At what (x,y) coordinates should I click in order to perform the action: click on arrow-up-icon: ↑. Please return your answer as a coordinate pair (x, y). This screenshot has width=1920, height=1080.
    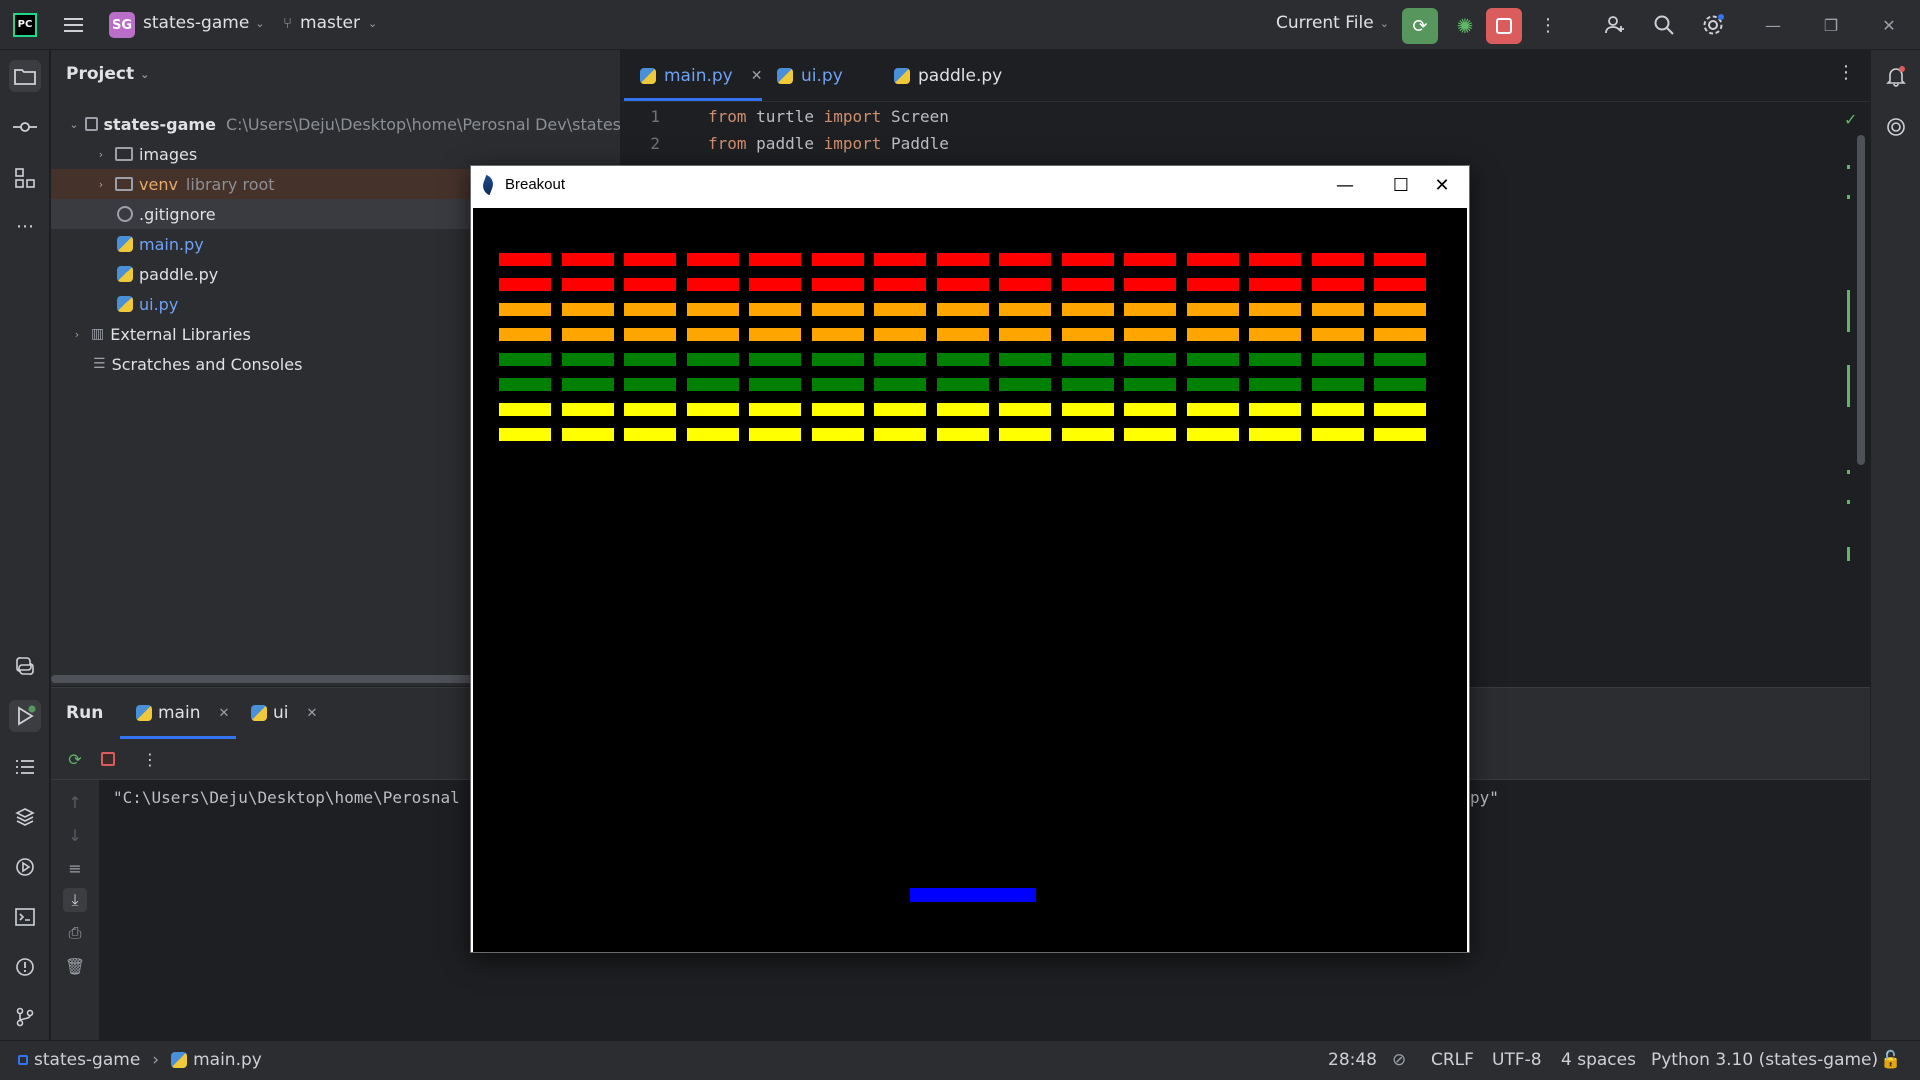
    Looking at the image, I should click on (75, 802).